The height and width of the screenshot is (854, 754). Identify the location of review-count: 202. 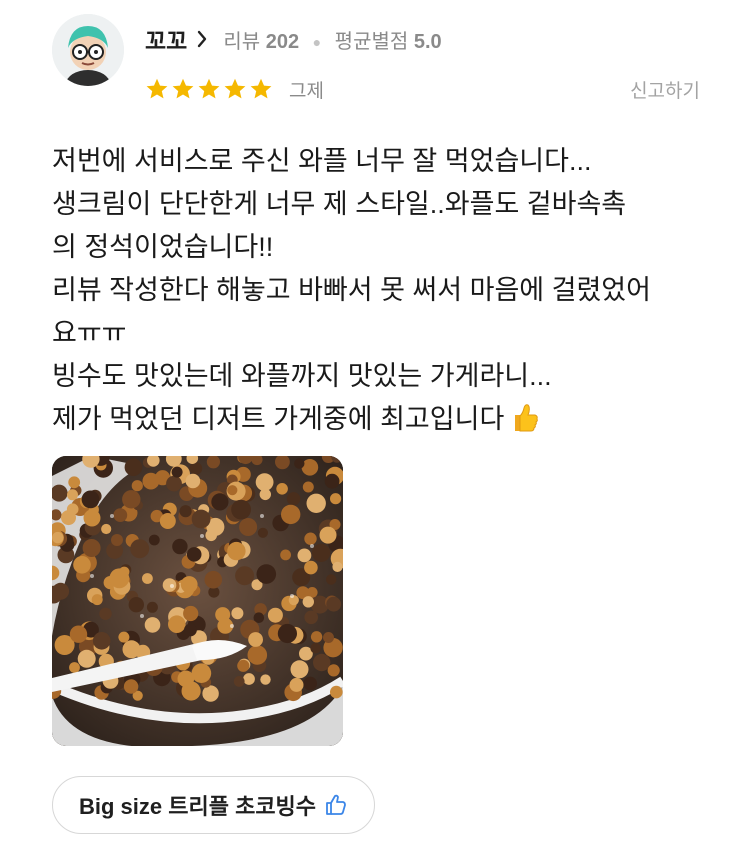
(282, 41).